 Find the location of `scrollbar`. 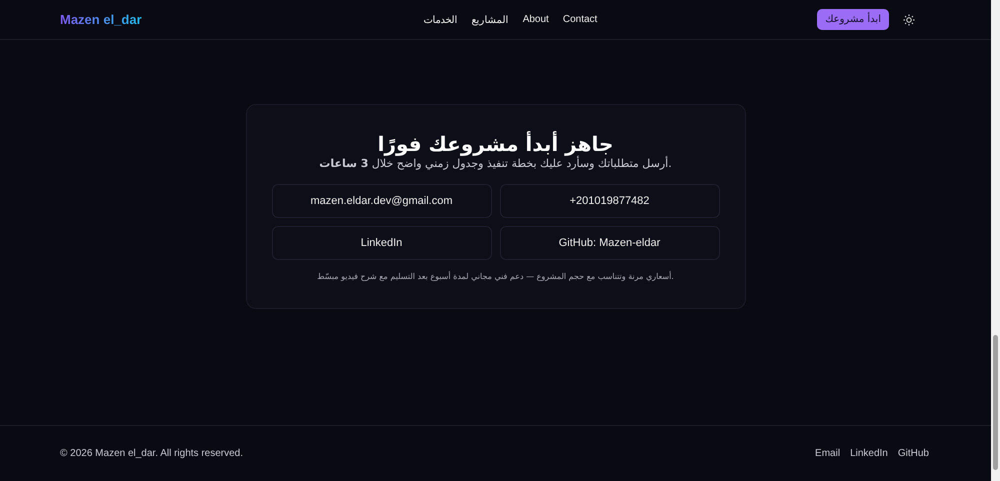

scrollbar is located at coordinates (995, 240).